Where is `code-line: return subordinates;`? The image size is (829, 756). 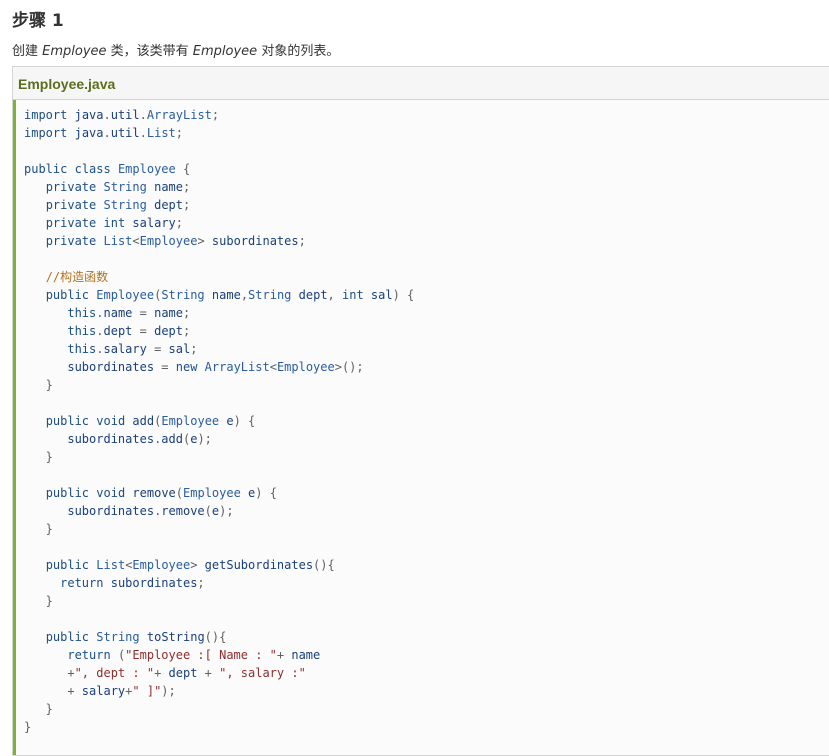 code-line: return subordinates; is located at coordinates (132, 583).